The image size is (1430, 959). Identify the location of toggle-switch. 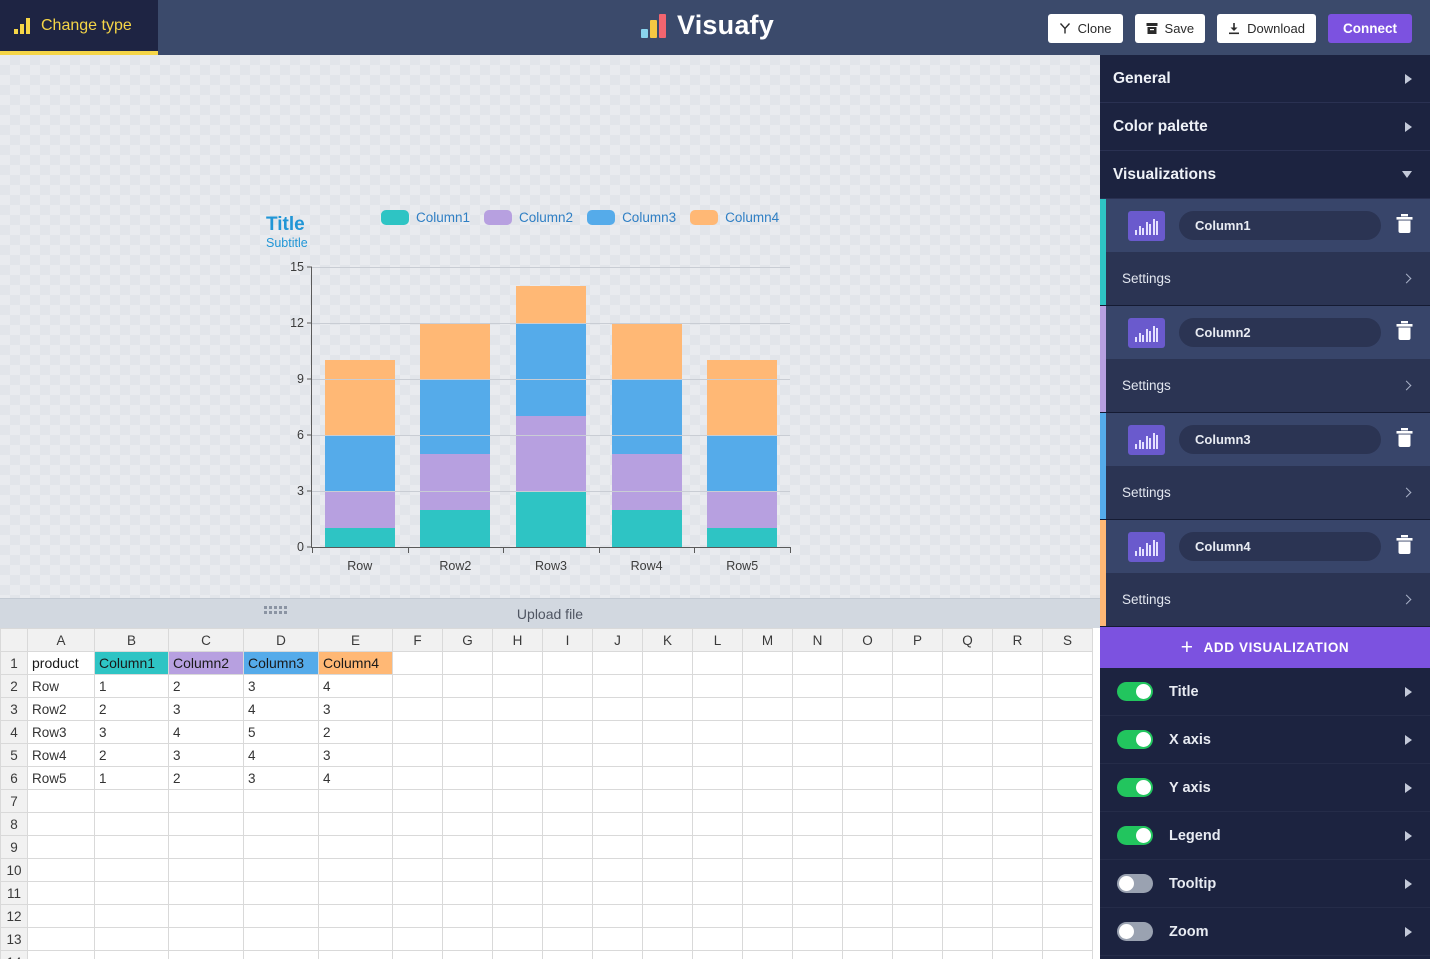
(1135, 739).